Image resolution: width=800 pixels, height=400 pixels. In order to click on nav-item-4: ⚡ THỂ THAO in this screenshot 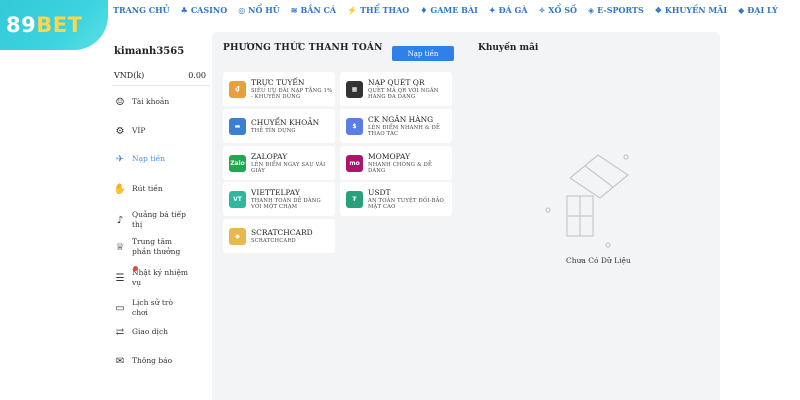, I will do `click(378, 10)`.